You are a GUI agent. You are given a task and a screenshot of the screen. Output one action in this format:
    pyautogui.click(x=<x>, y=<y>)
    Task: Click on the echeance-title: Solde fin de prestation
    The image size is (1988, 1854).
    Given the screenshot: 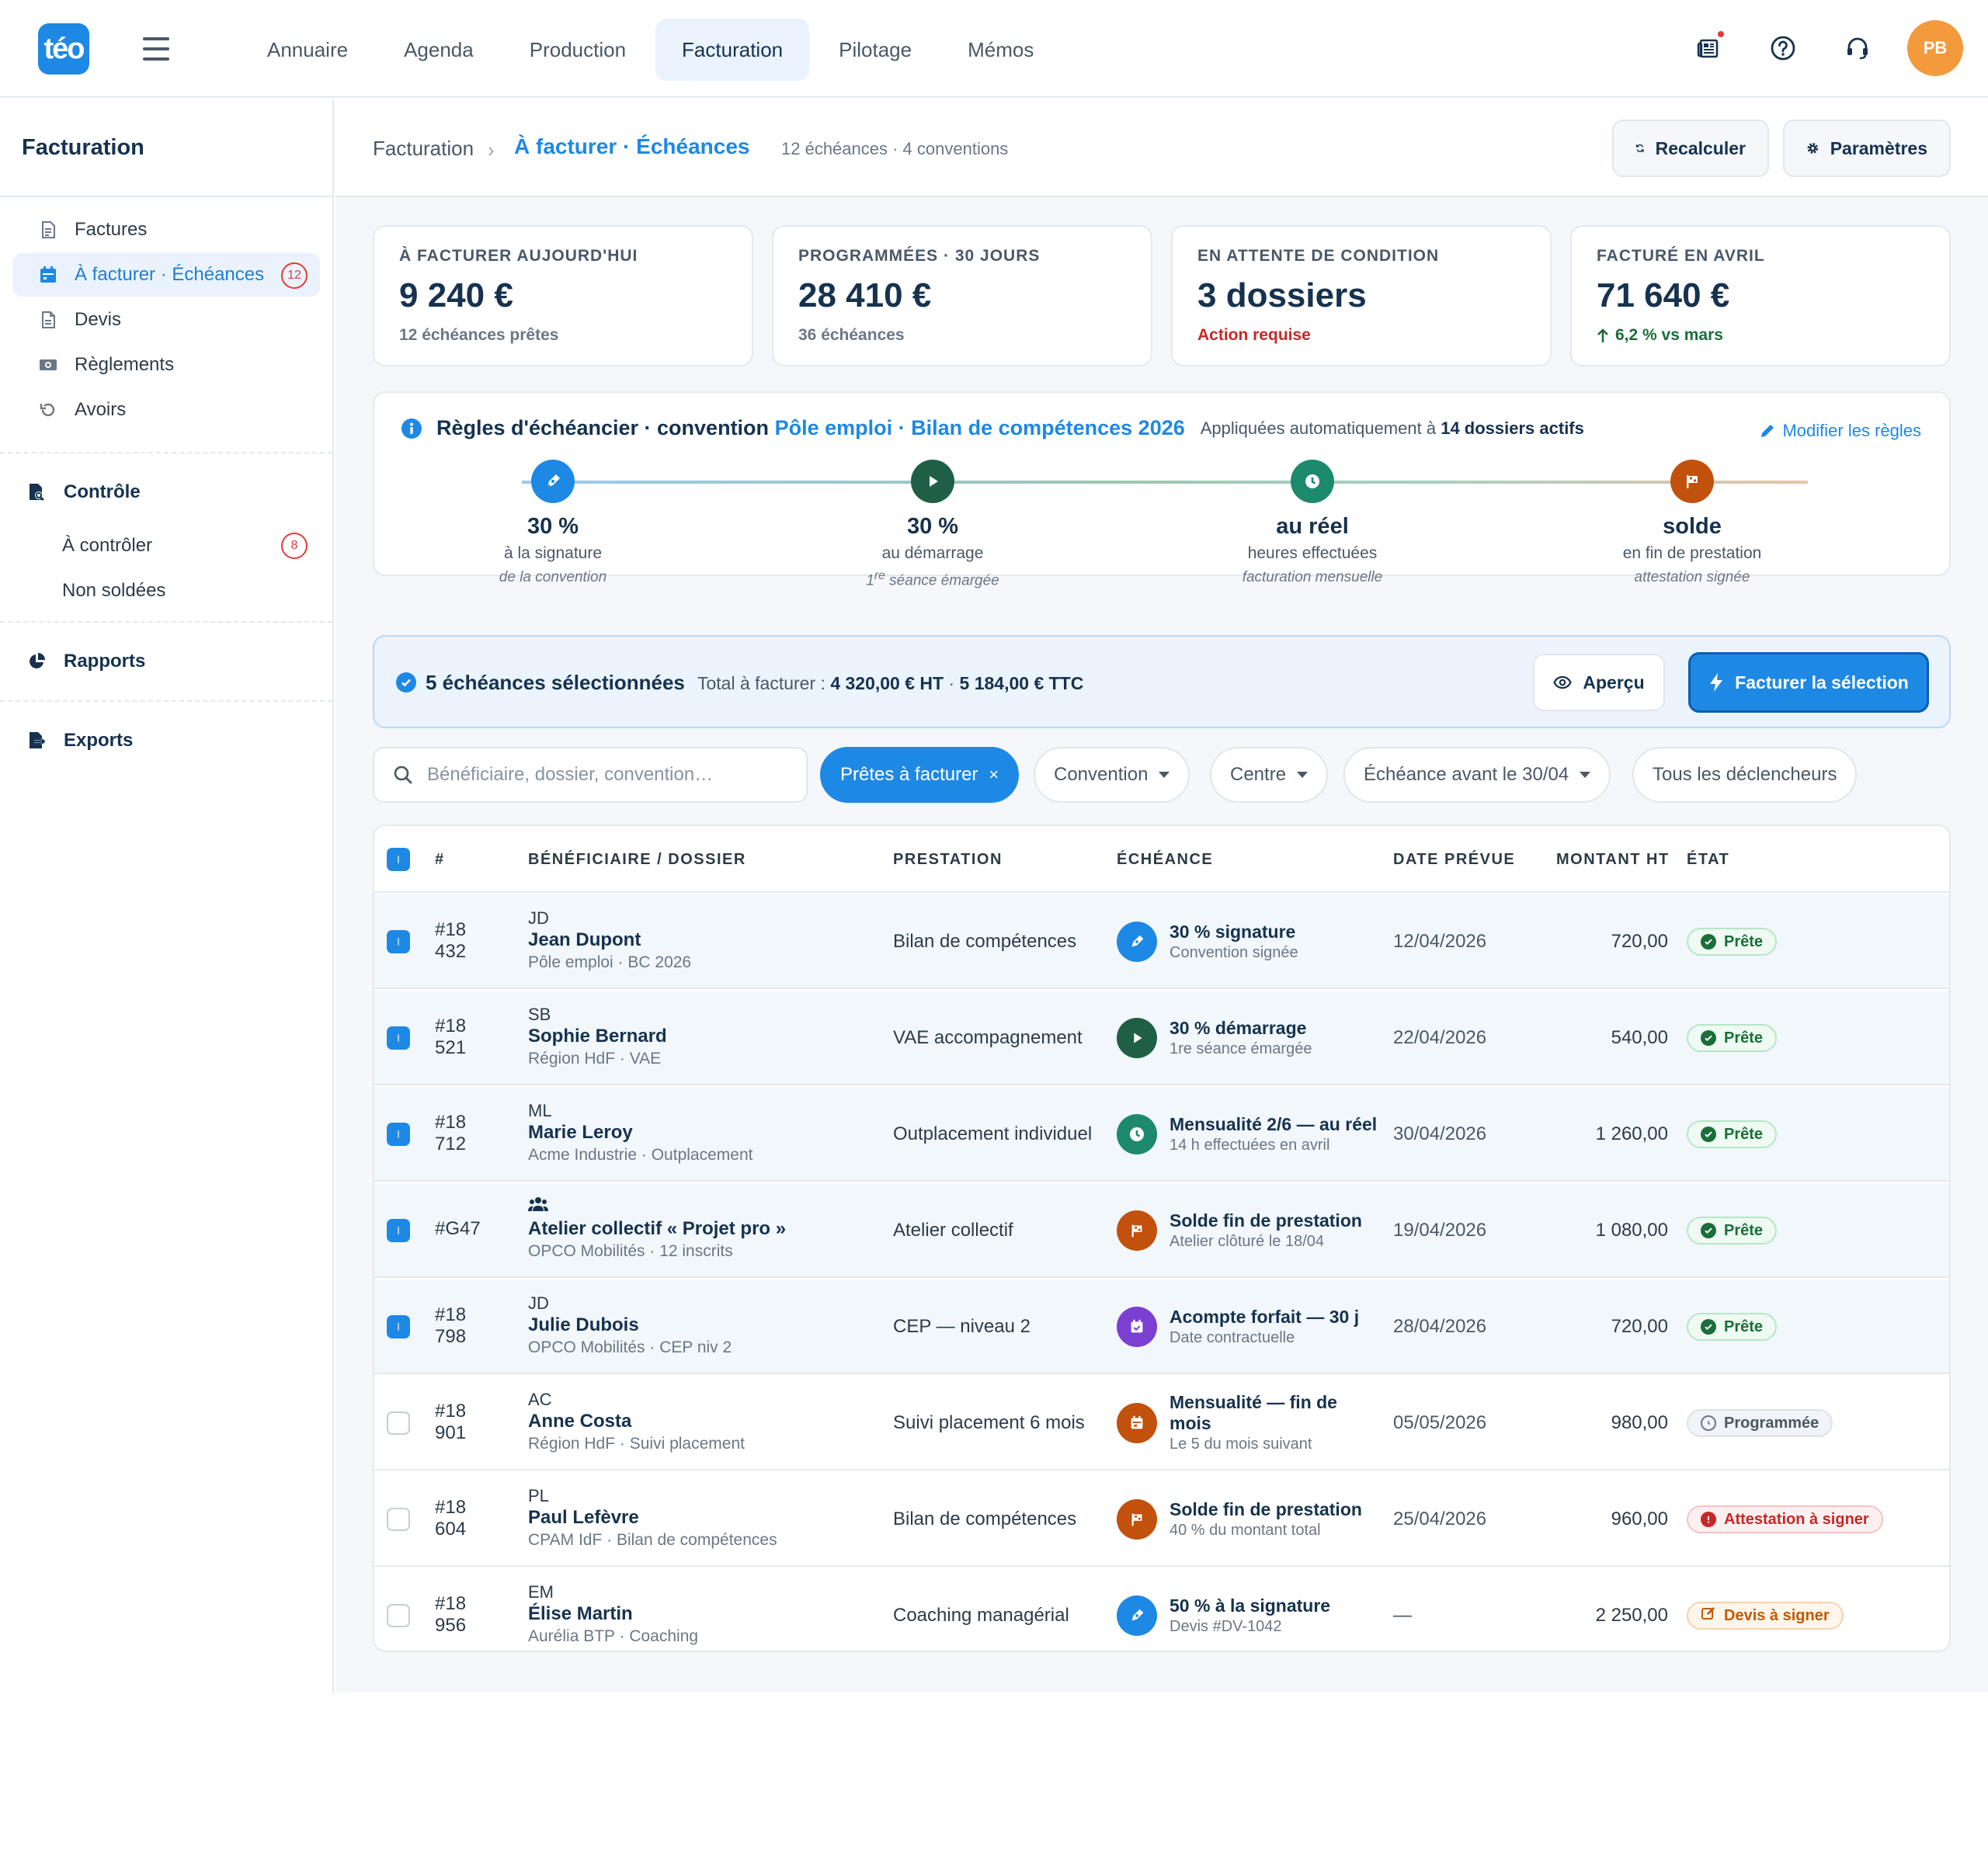 What is the action you would take?
    pyautogui.click(x=1266, y=1220)
    